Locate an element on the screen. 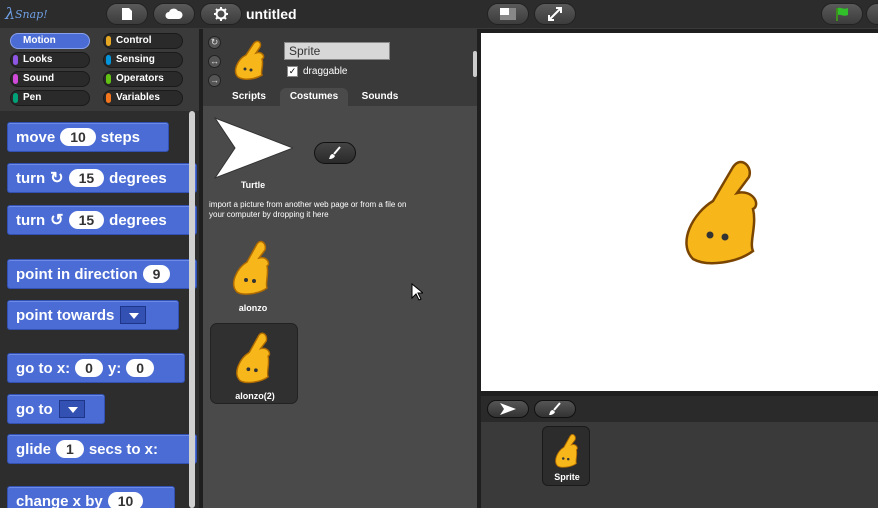 This screenshot has height=508, width=878. sprite-name-input: Sprite is located at coordinates (337, 51).